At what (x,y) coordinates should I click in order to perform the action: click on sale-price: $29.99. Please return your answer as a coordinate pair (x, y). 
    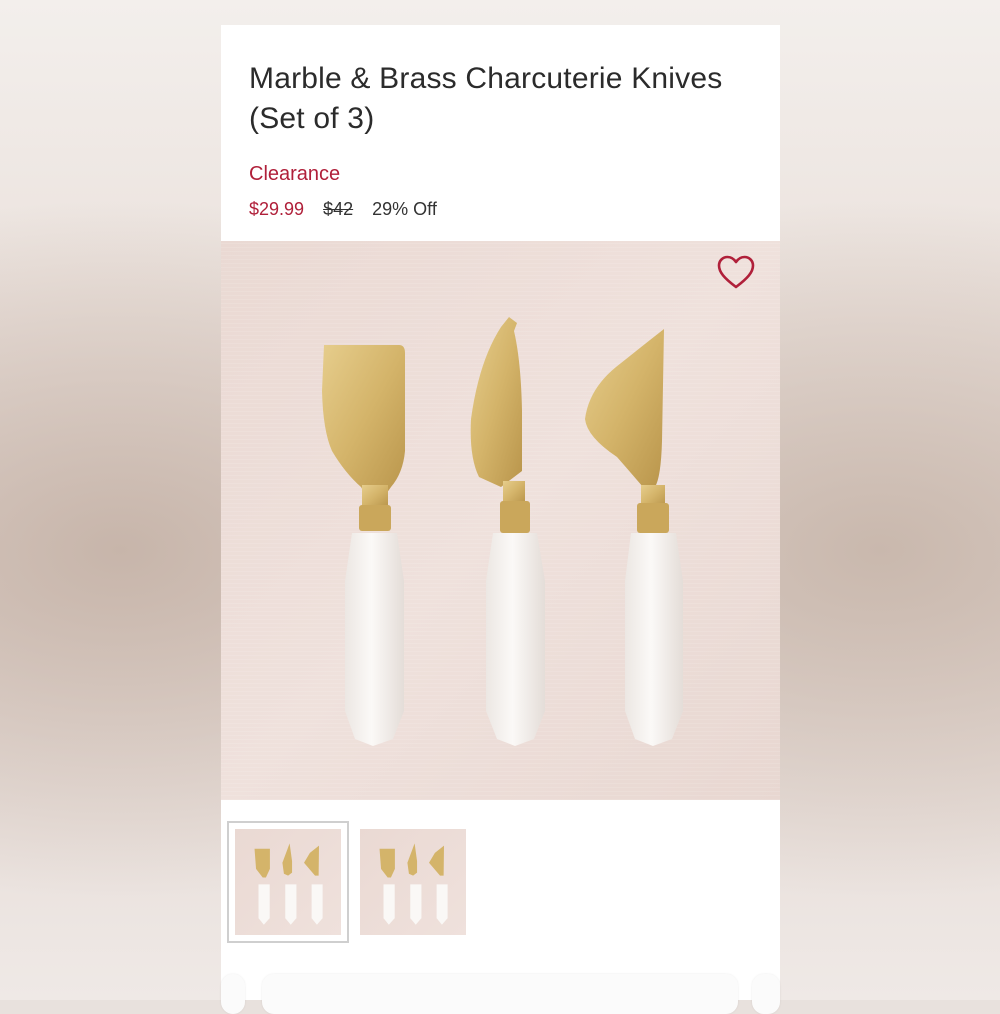
    Looking at the image, I should click on (277, 209).